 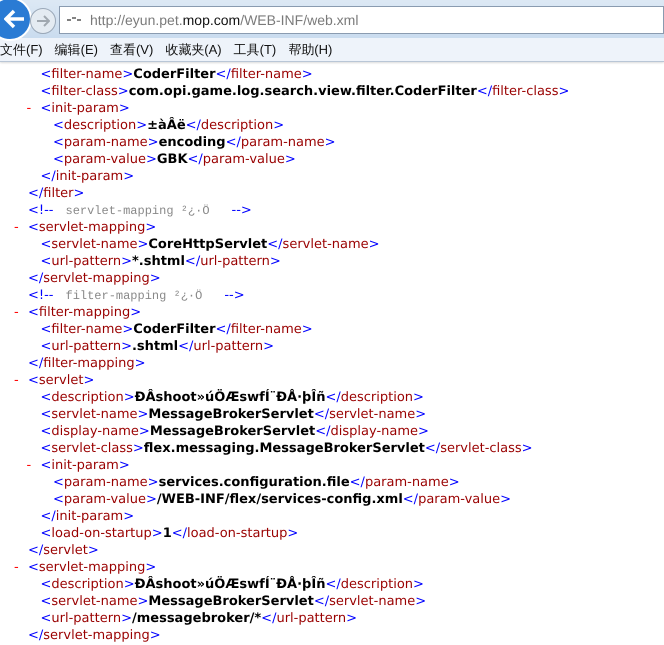 I want to click on menu-item: 编辑(E), so click(x=76, y=50).